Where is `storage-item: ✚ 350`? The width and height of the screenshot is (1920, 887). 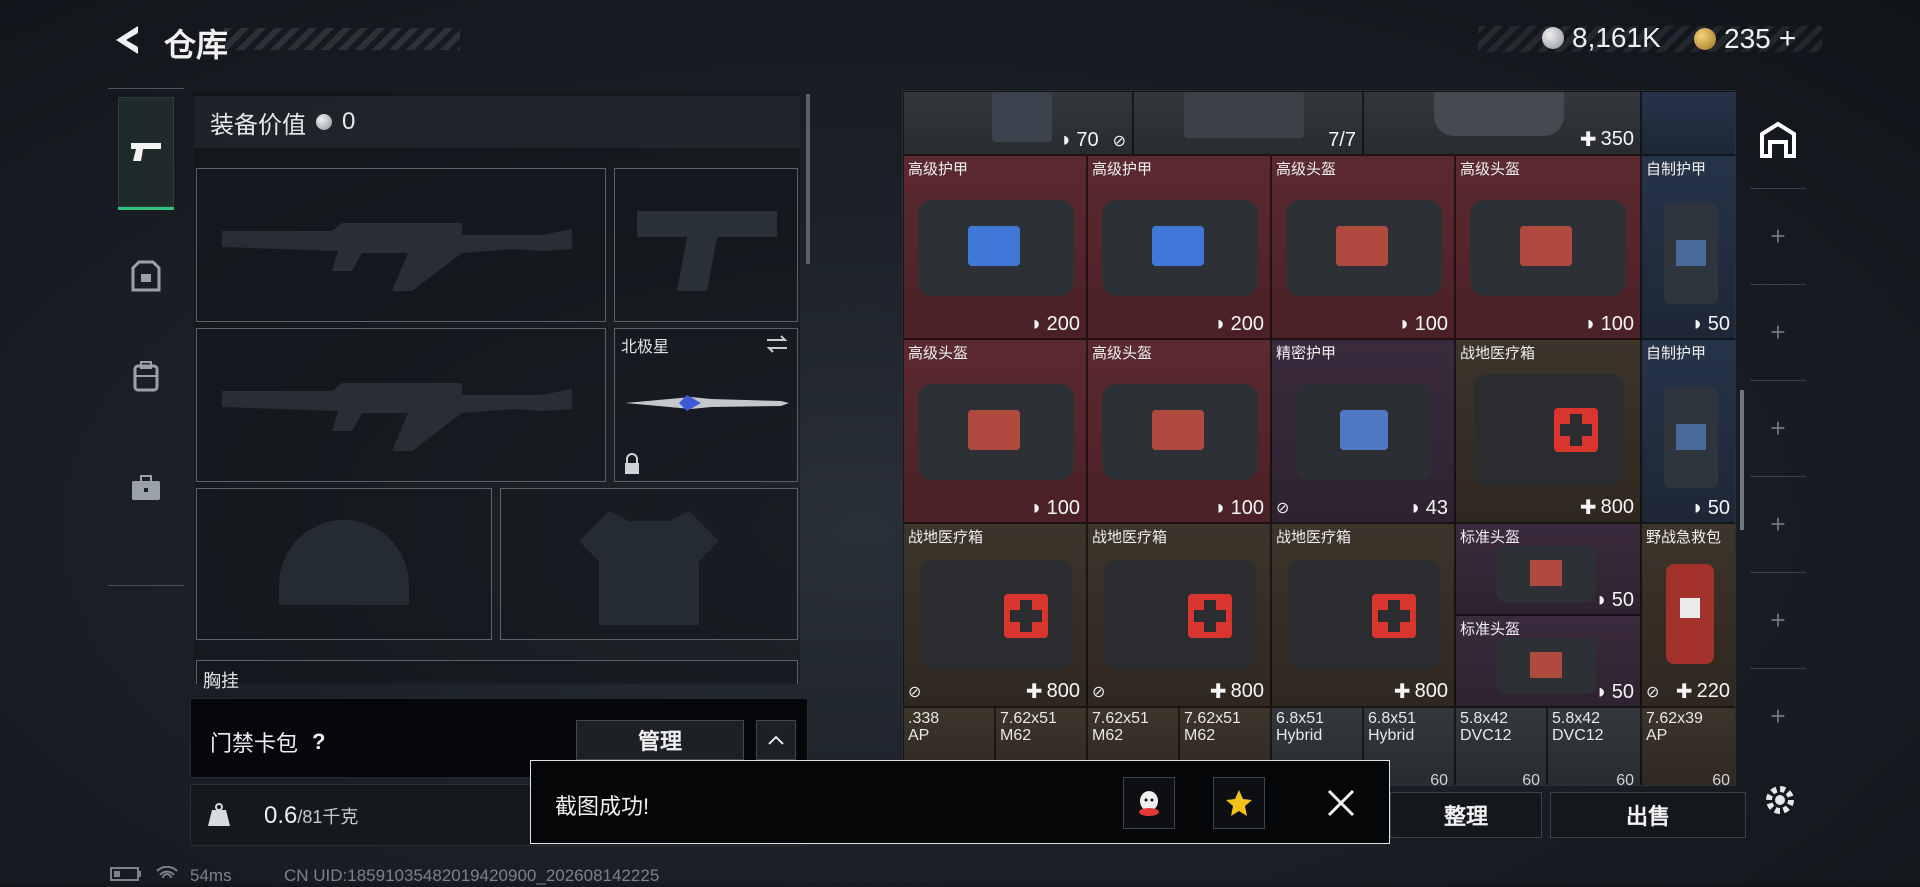 storage-item: ✚ 350 is located at coordinates (1502, 123).